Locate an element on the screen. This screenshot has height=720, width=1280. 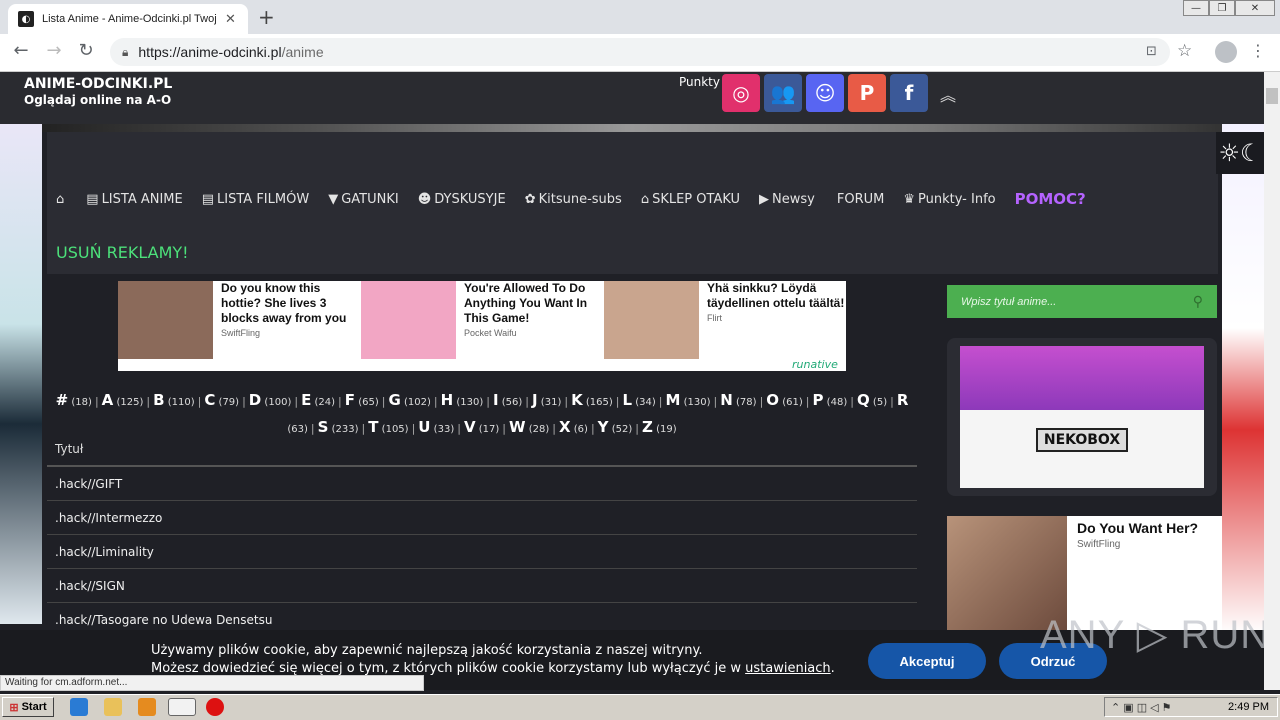
letter-link: U (33) is located at coordinates (436, 427).